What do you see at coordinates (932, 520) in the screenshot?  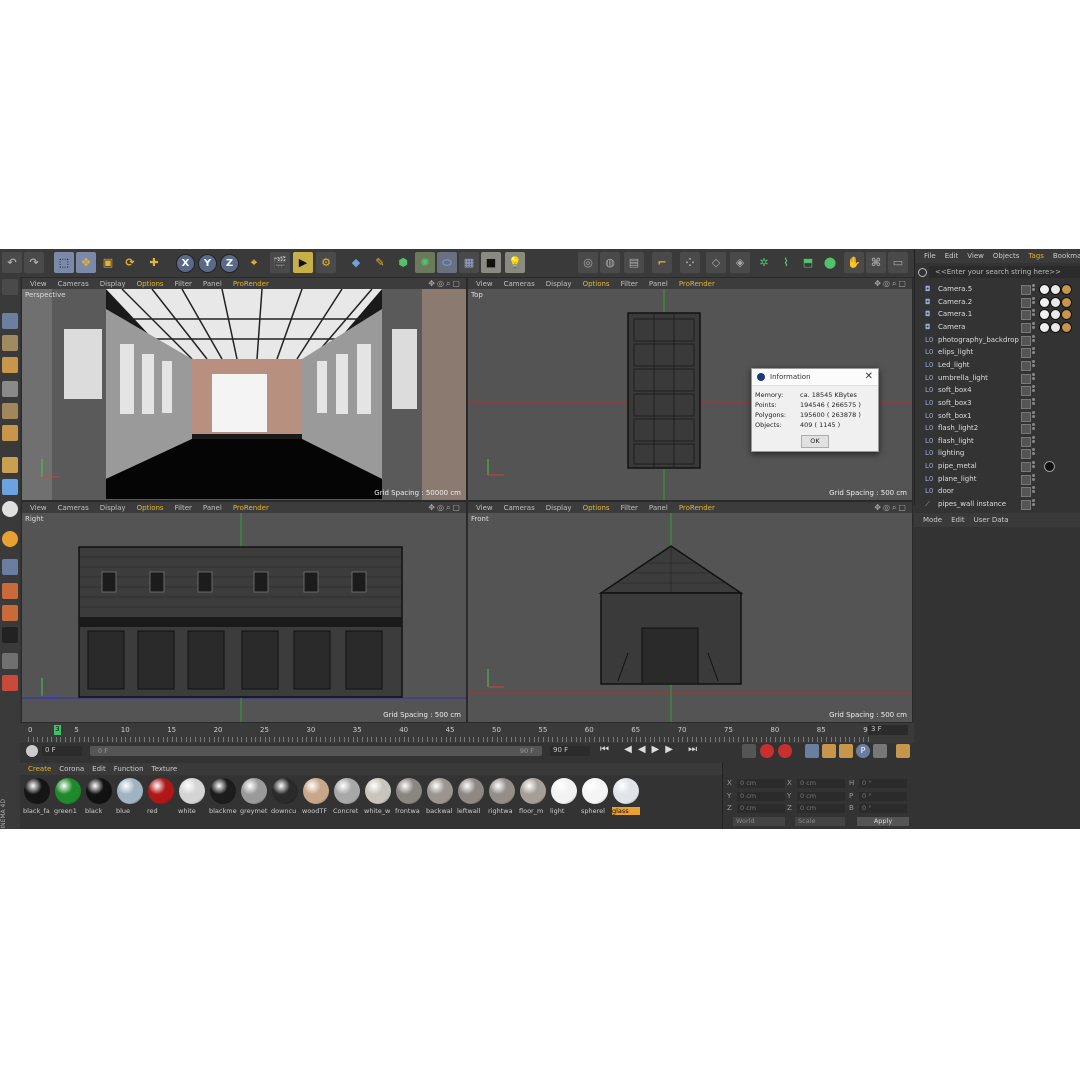 I see `menu-mode: Mode` at bounding box center [932, 520].